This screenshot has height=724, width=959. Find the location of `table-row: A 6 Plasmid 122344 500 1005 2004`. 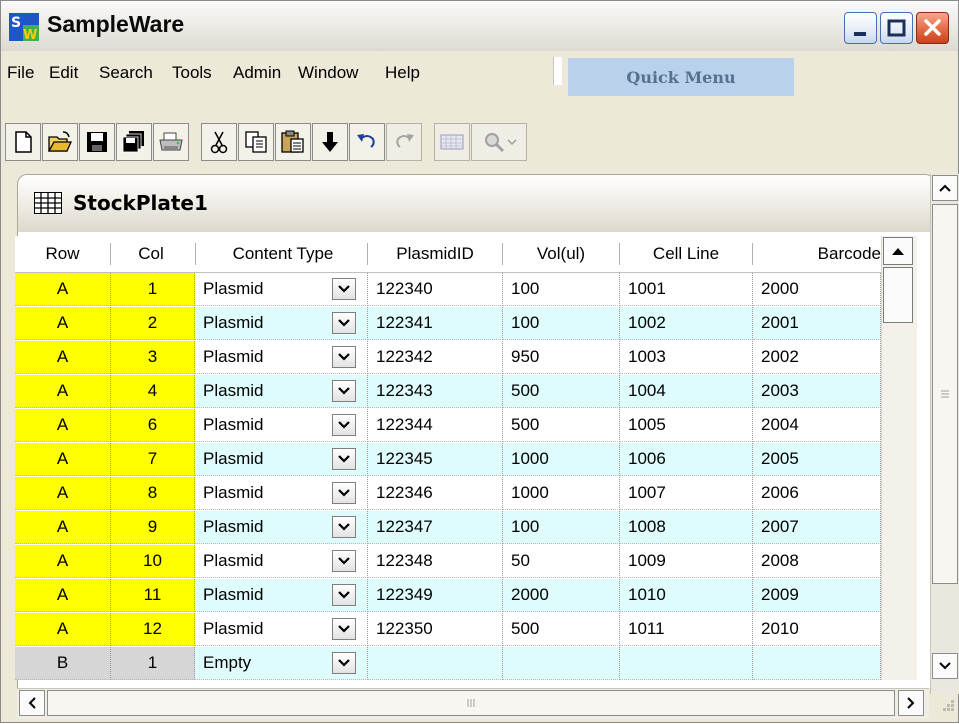

table-row: A 6 Plasmid 122344 500 1005 2004 is located at coordinates (448, 426).